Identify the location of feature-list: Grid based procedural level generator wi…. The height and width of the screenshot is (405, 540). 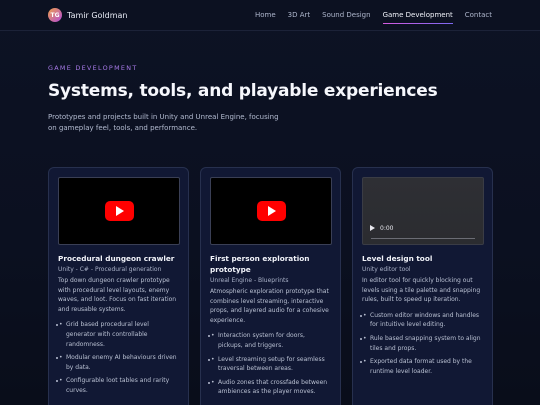
(118, 357).